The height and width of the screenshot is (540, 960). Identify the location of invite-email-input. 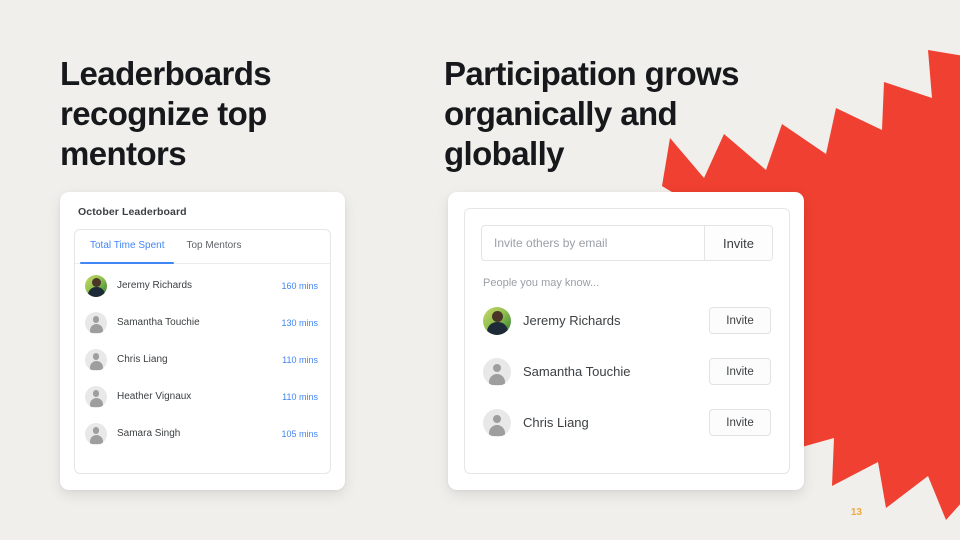
(593, 243).